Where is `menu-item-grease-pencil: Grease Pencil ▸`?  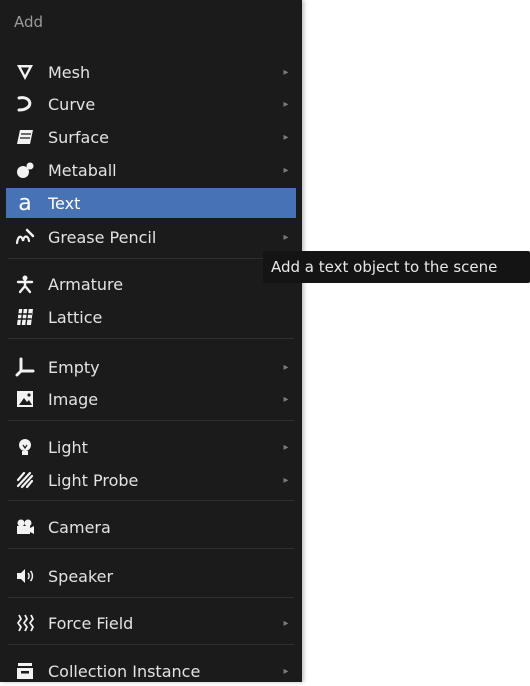 menu-item-grease-pencil: Grease Pencil ▸ is located at coordinates (151, 237).